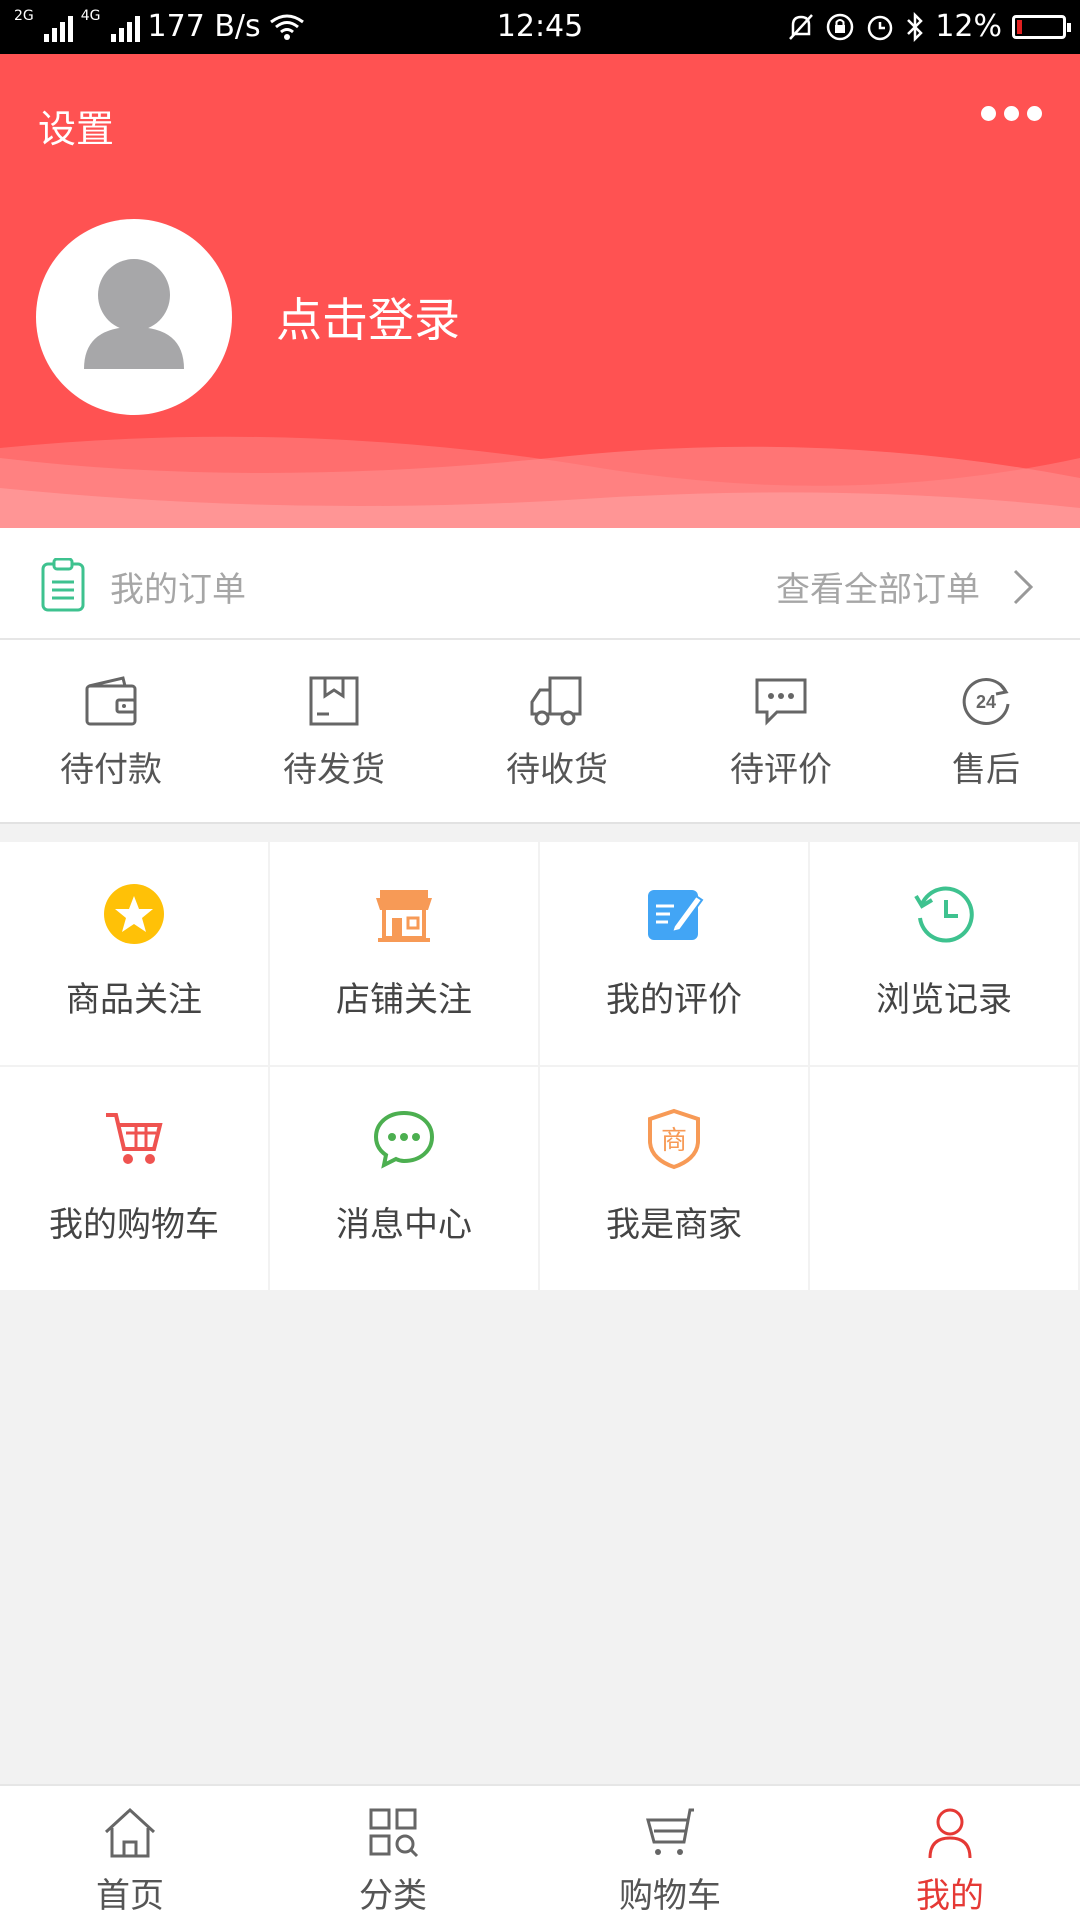 The height and width of the screenshot is (1922, 1080). What do you see at coordinates (540, 584) in the screenshot?
I see `my-orders-row: 我的订单 查看全部订单` at bounding box center [540, 584].